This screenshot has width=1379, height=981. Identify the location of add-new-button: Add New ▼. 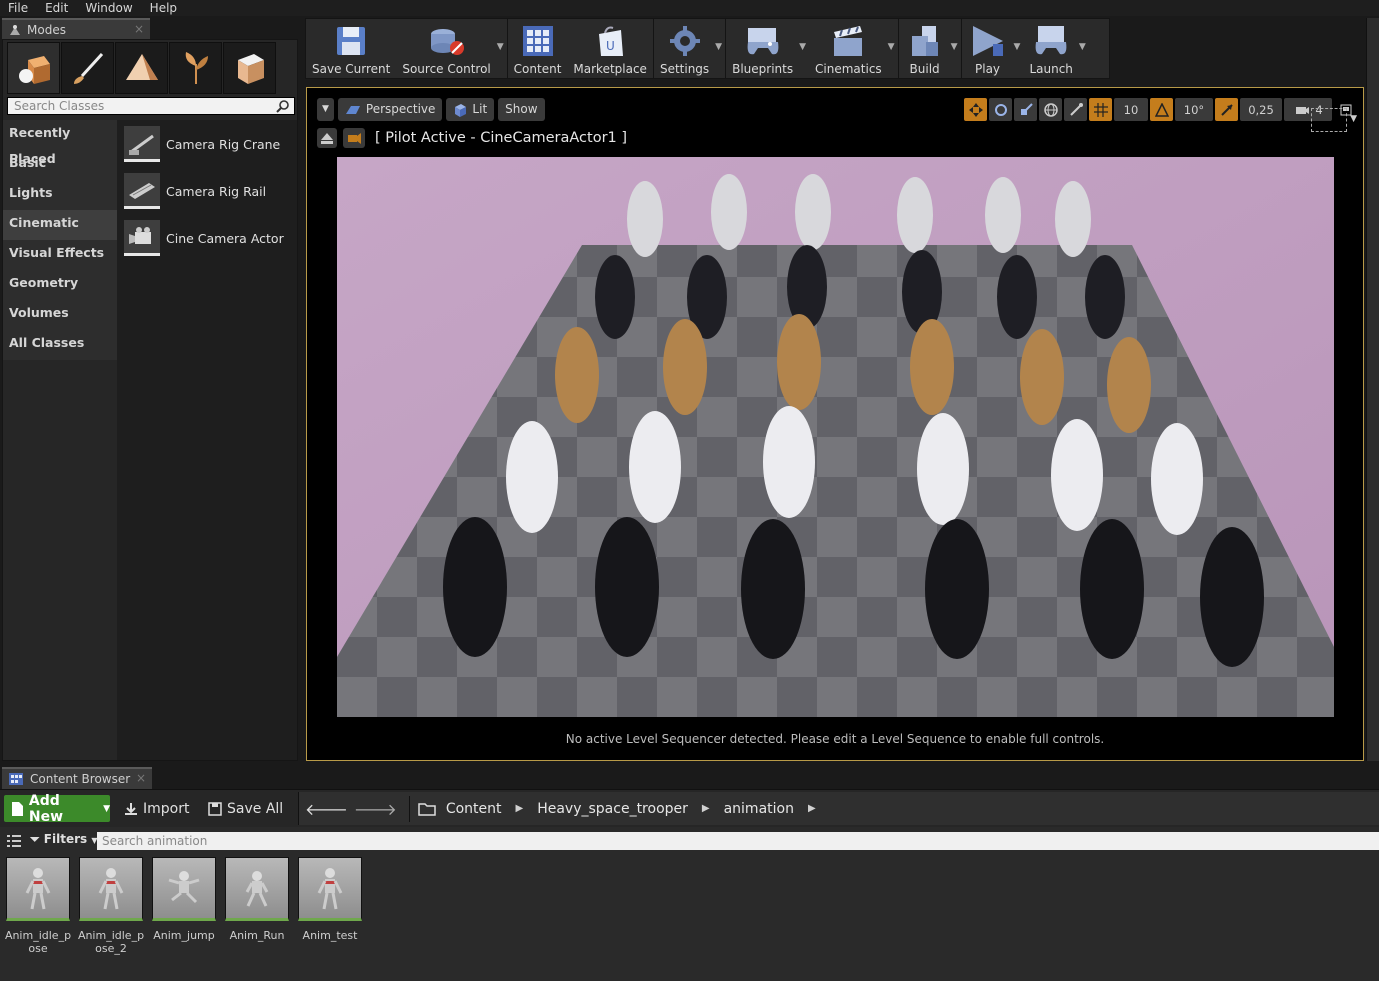
(57, 808).